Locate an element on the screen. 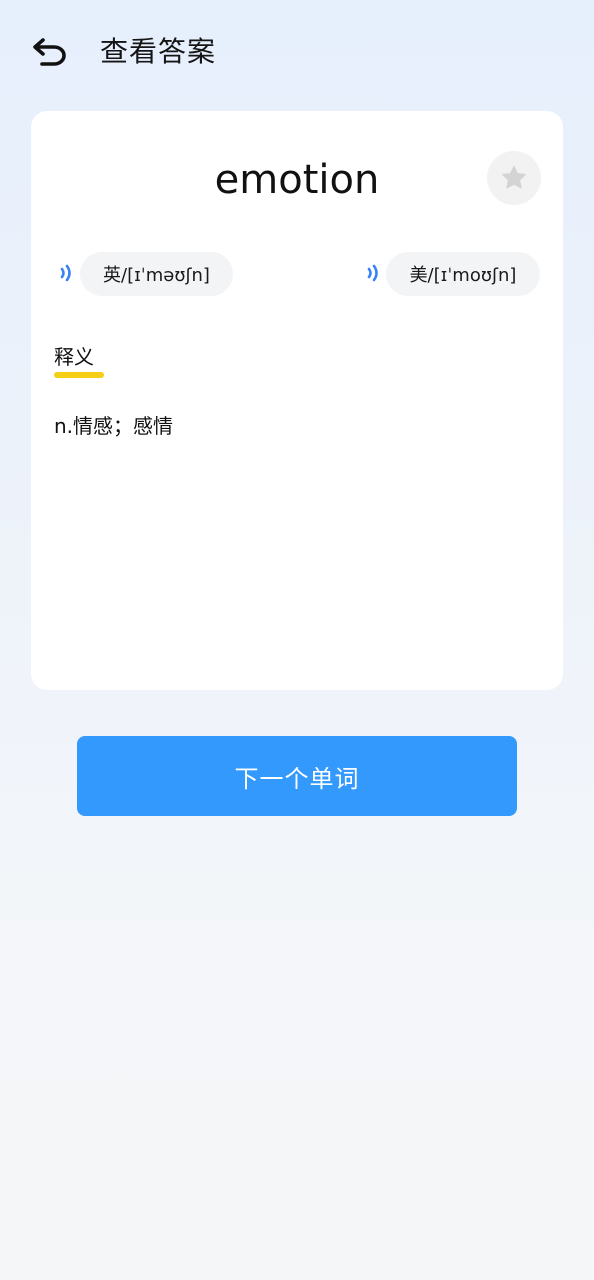 Image resolution: width=594 pixels, height=1280 pixels. uk-speaker-button is located at coordinates (67, 273).